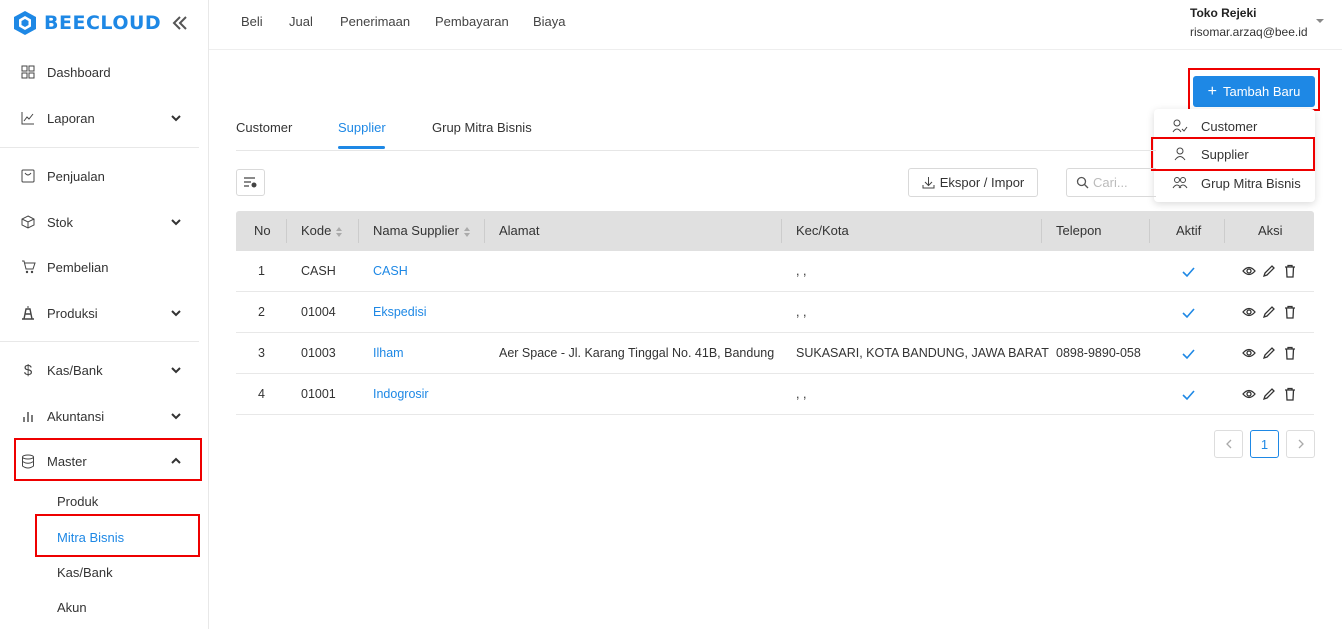 The image size is (1342, 629). Describe the element at coordinates (252, 21) in the screenshot. I see `nav-beli: Beli` at that location.